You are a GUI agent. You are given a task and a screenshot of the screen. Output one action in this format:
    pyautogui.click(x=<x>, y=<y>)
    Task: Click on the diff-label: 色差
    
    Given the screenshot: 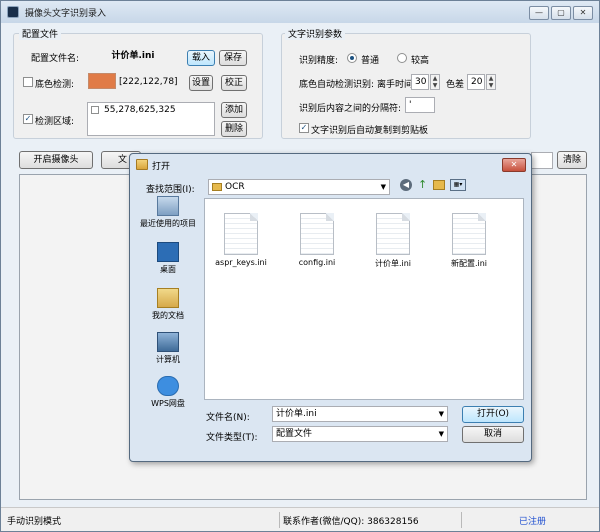 What is the action you would take?
    pyautogui.click(x=455, y=85)
    